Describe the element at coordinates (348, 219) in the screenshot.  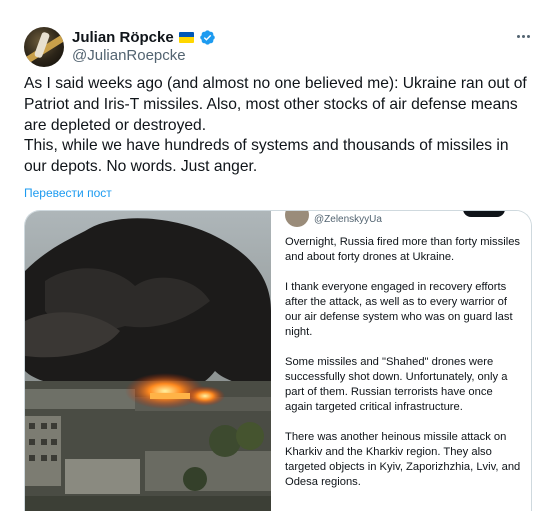
I see `embedded-handle: @ZelenskyyUa` at that location.